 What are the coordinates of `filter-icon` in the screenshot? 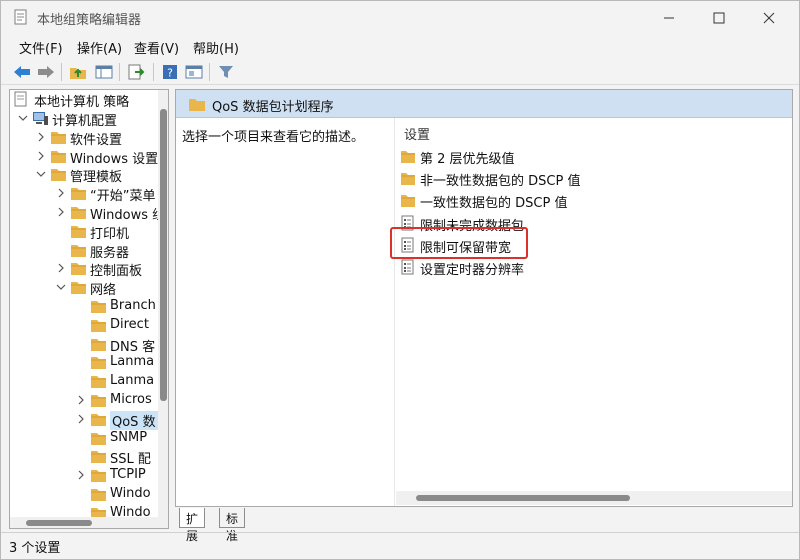 It's located at (226, 72).